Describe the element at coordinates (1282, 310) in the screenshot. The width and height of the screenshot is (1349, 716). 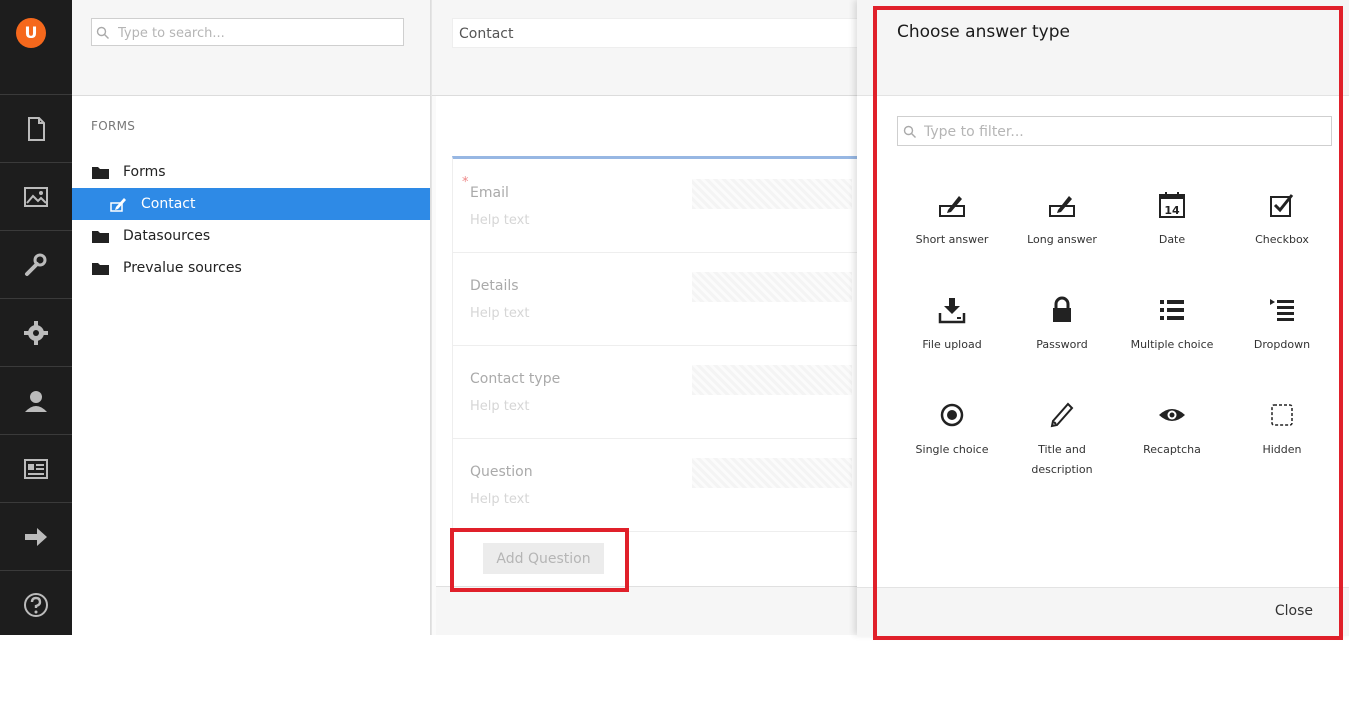
I see `dropdown-list-icon` at that location.